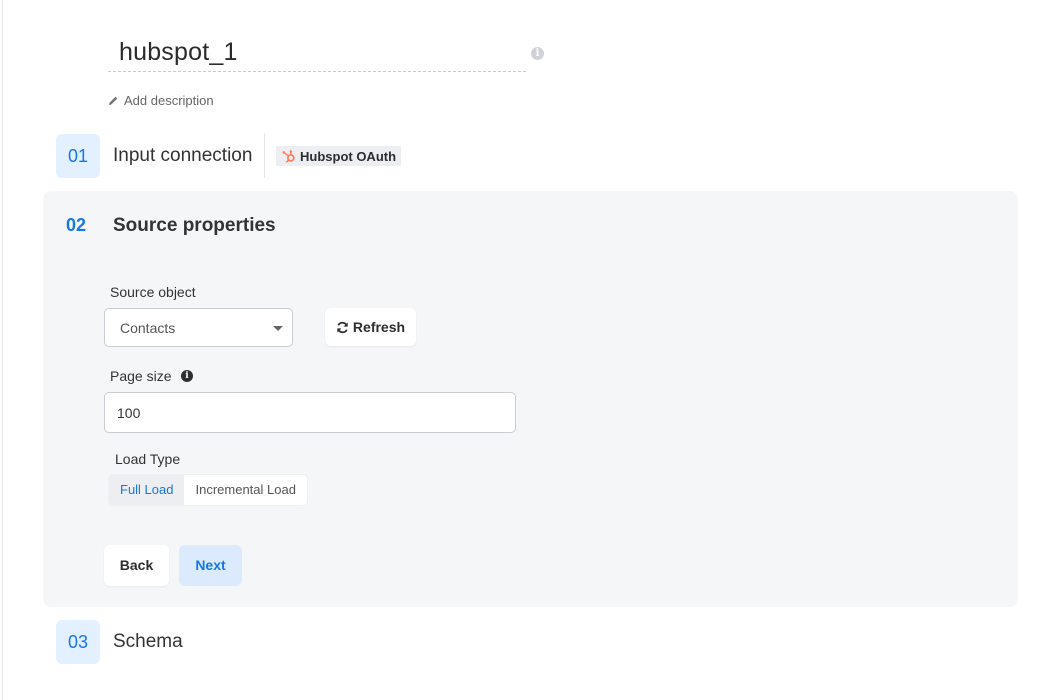 The width and height of the screenshot is (1058, 700). What do you see at coordinates (78, 156) in the screenshot?
I see `step-number-01: 01` at bounding box center [78, 156].